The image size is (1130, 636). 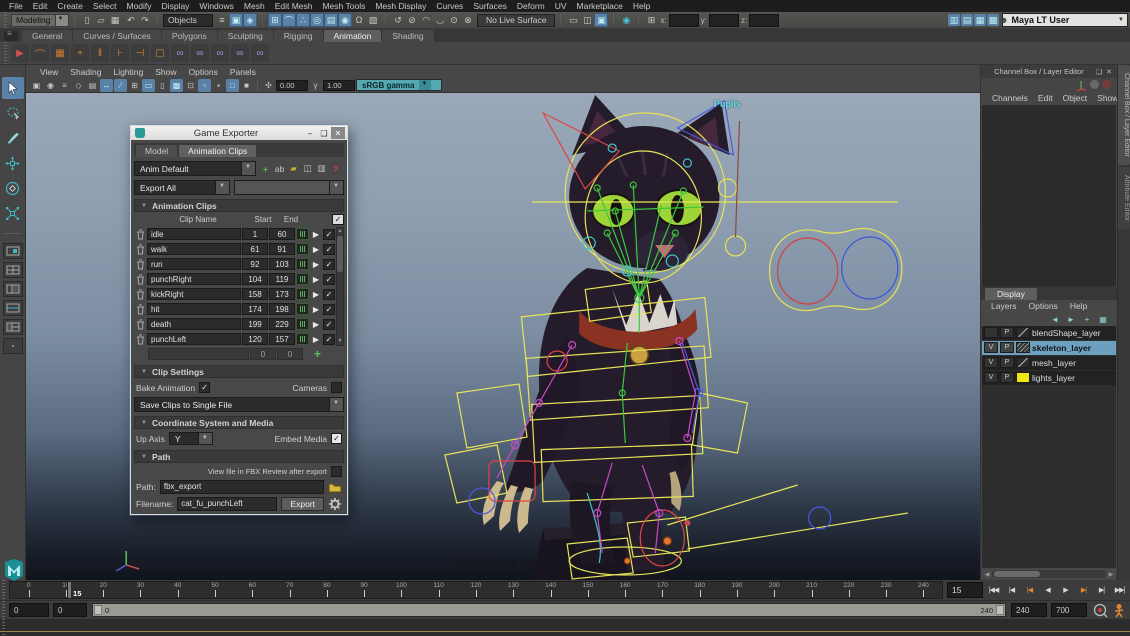 I want to click on redo-icon: ↷, so click(x=145, y=20).